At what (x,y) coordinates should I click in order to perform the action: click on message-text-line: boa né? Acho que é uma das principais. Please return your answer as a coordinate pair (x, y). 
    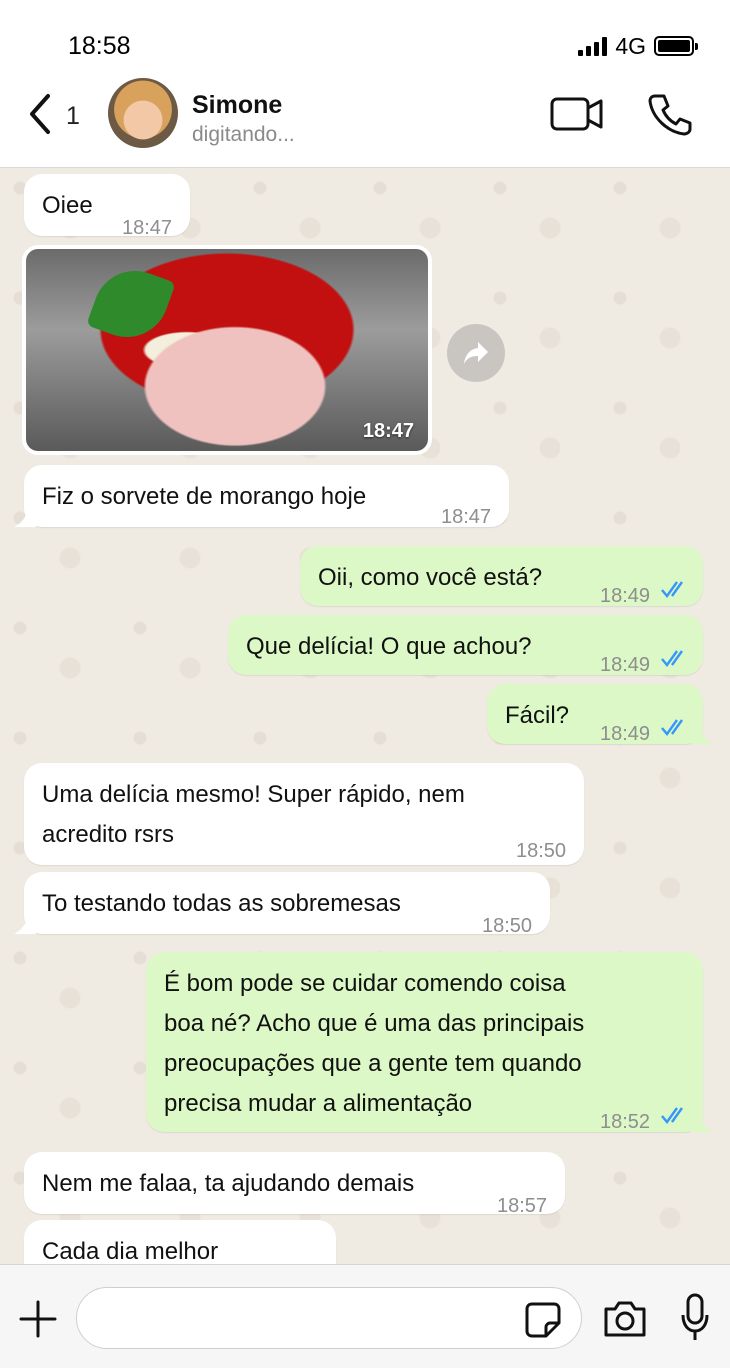
    Looking at the image, I should click on (374, 1023).